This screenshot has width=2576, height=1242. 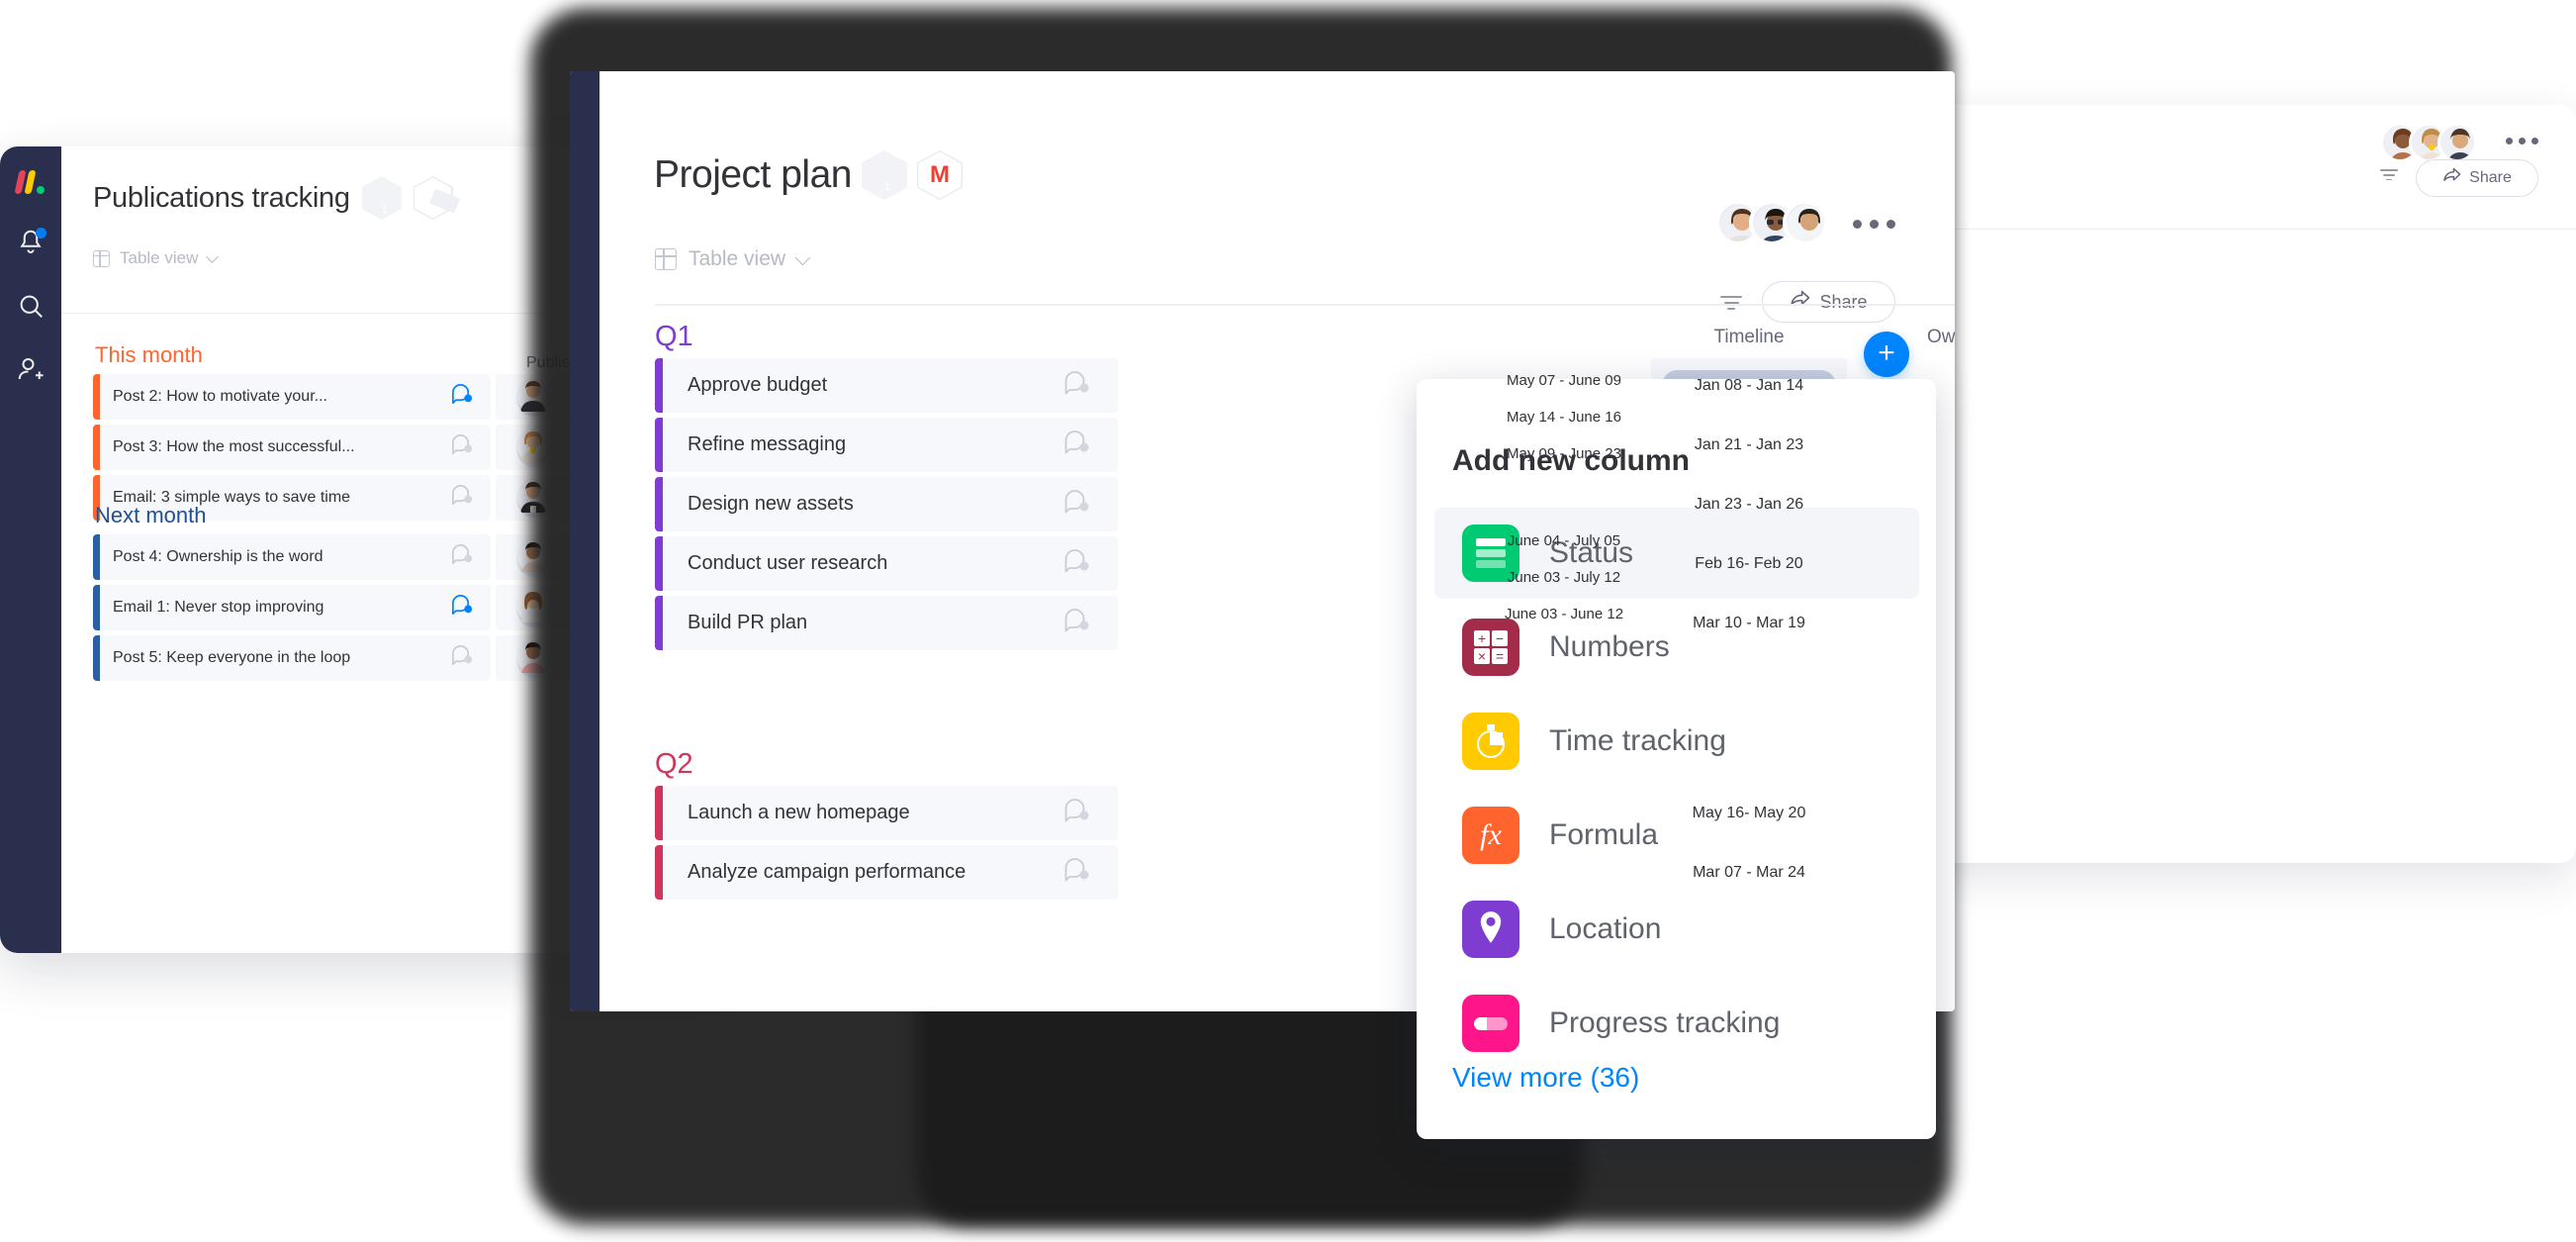 What do you see at coordinates (1676, 930) in the screenshot?
I see `dropdown-item-location: Location` at bounding box center [1676, 930].